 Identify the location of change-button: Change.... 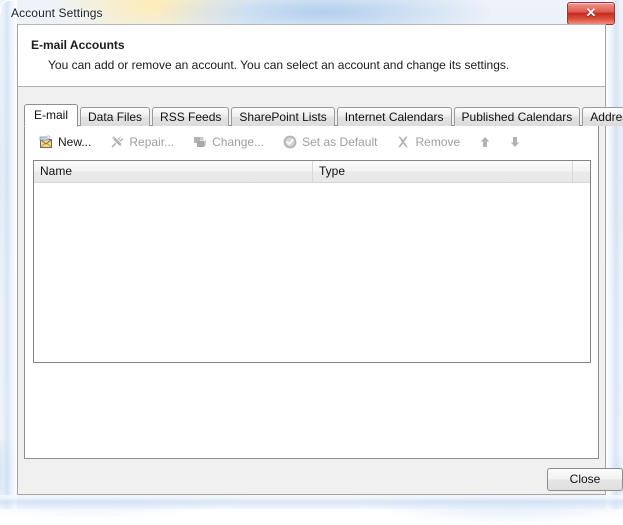
(228, 142).